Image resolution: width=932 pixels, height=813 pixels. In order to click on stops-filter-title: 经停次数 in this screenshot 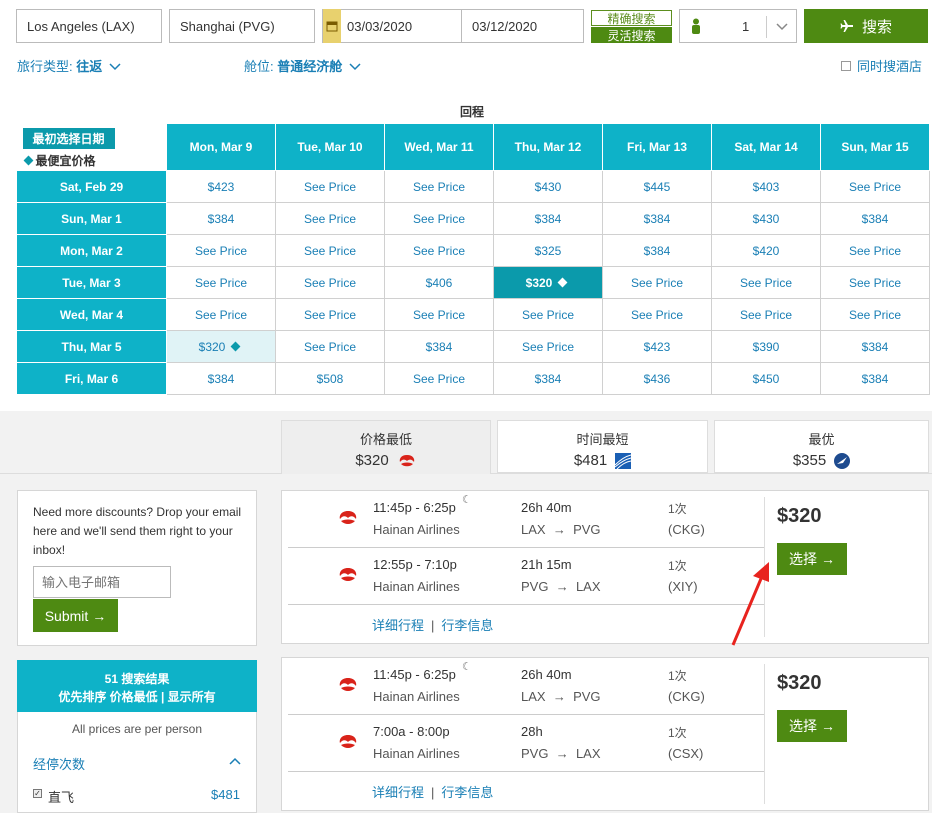, I will do `click(59, 763)`.